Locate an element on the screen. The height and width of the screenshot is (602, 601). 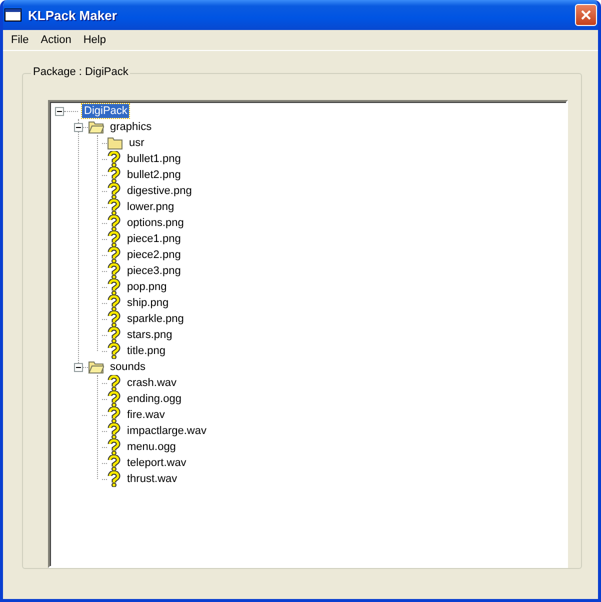
window-title: KLPack Maker is located at coordinates (73, 15).